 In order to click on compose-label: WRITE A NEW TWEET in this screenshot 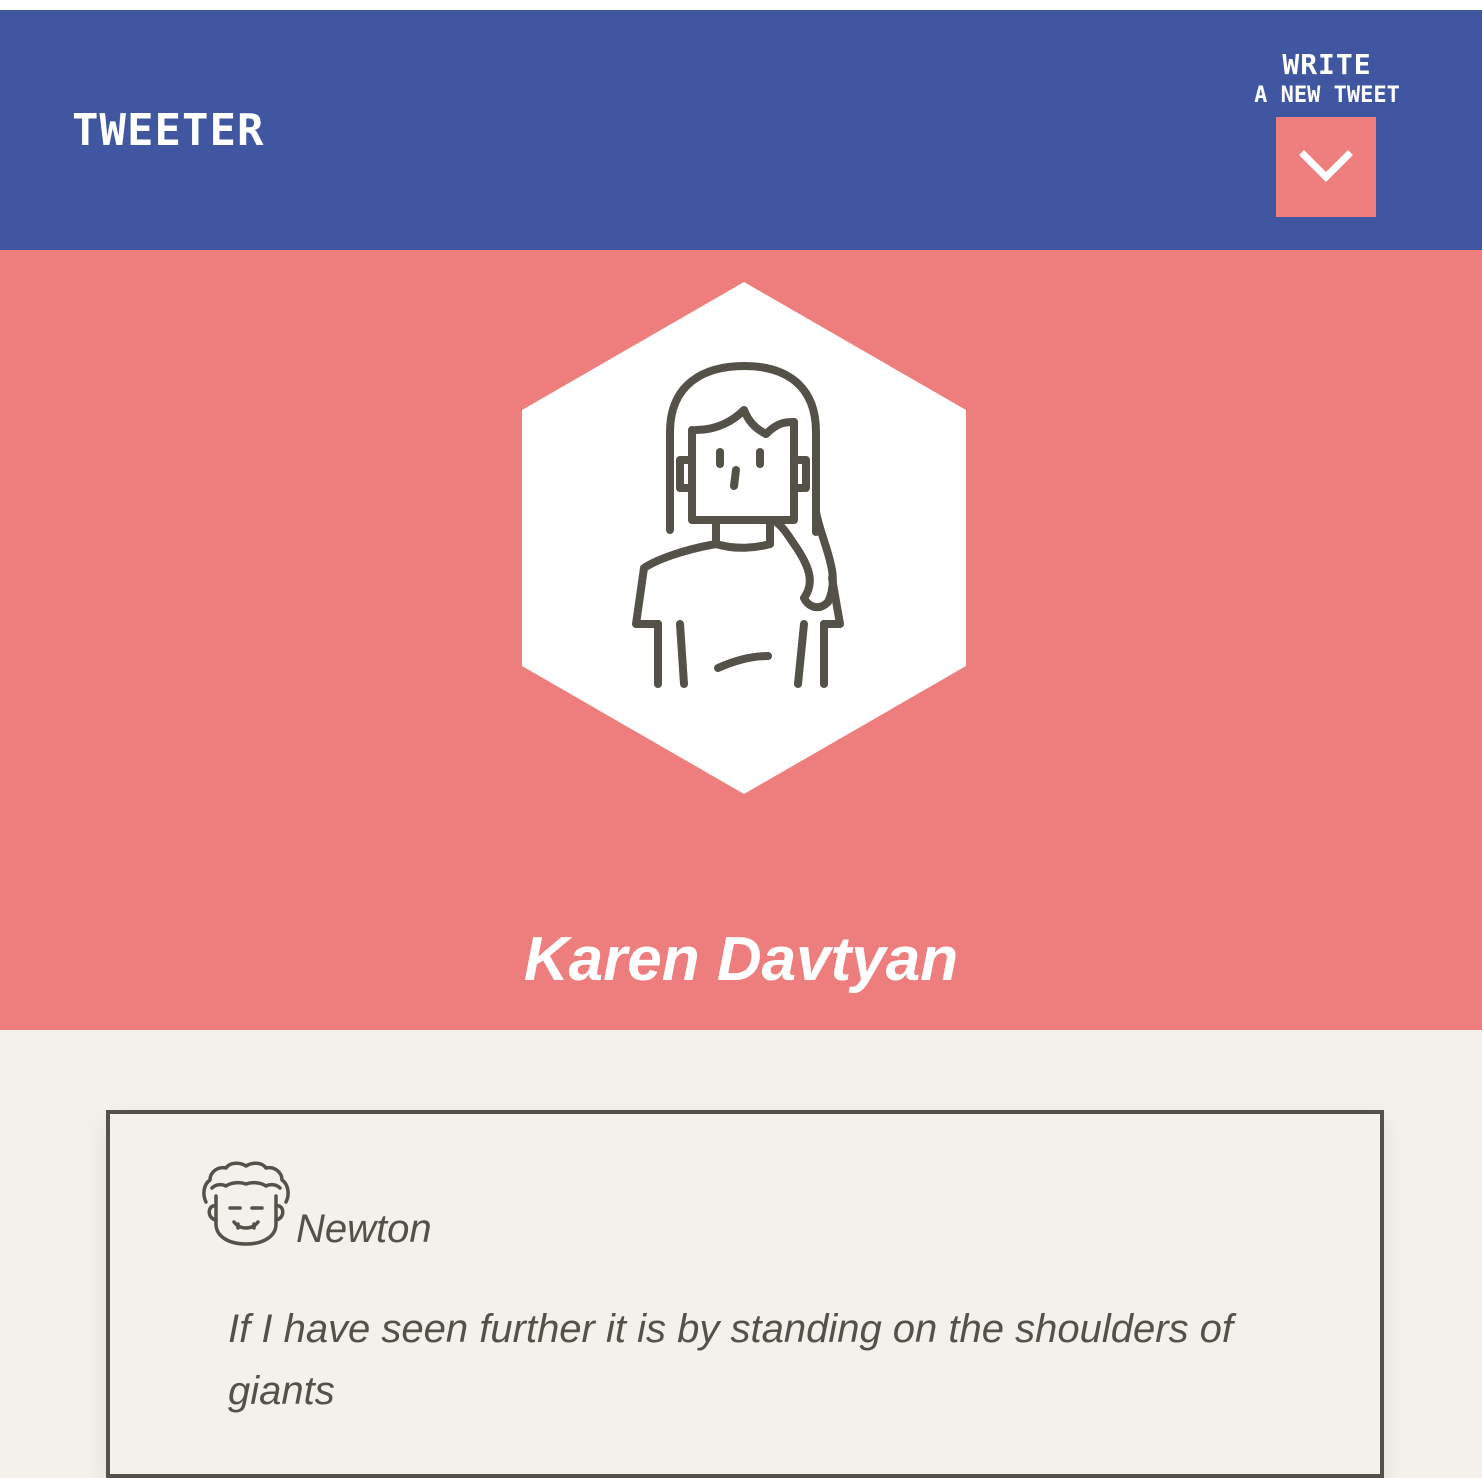, I will do `click(1327, 79)`.